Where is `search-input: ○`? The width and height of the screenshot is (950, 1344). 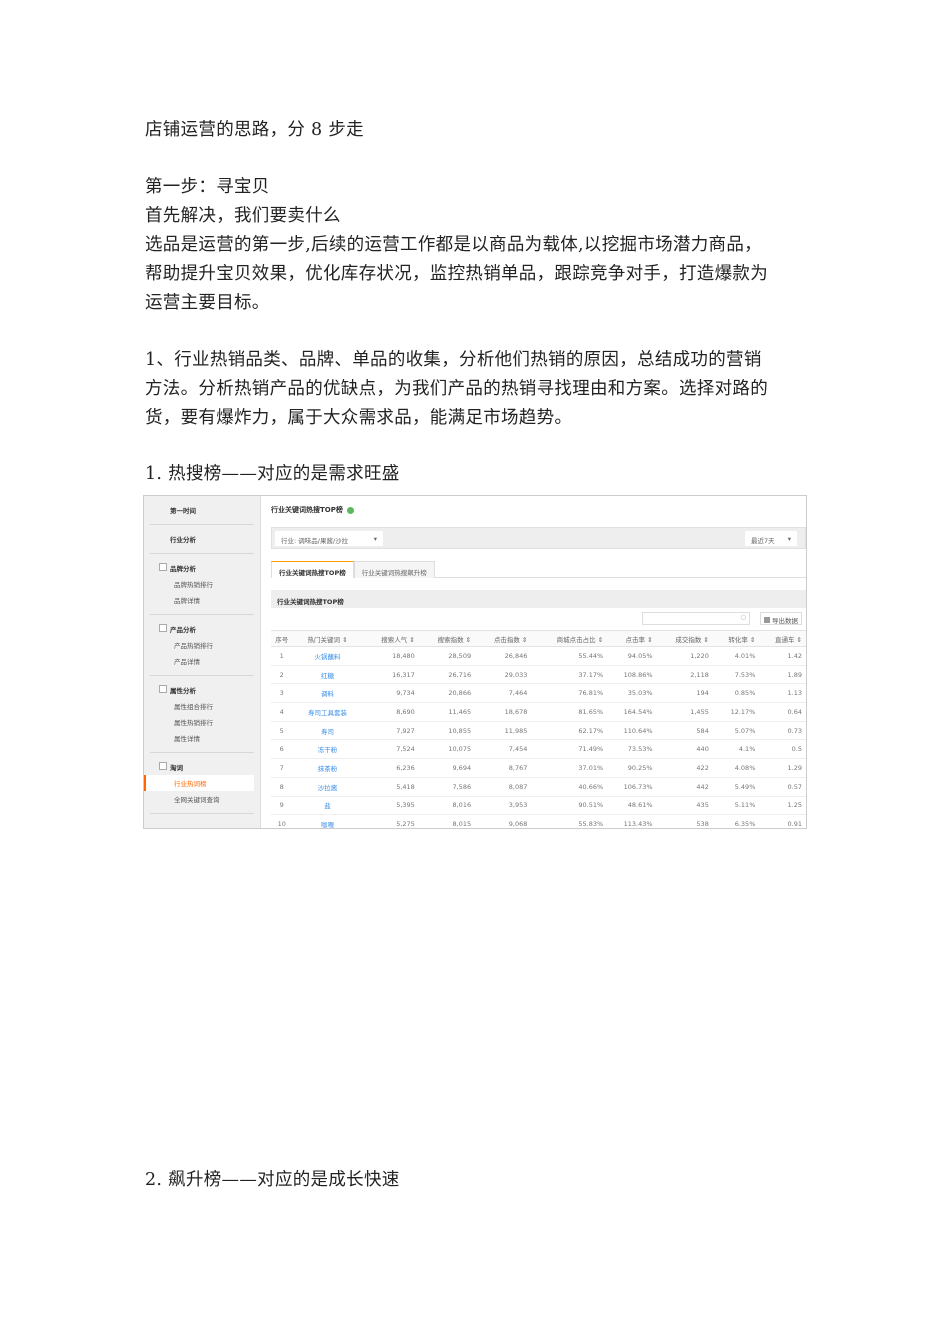 search-input: ○ is located at coordinates (696, 618).